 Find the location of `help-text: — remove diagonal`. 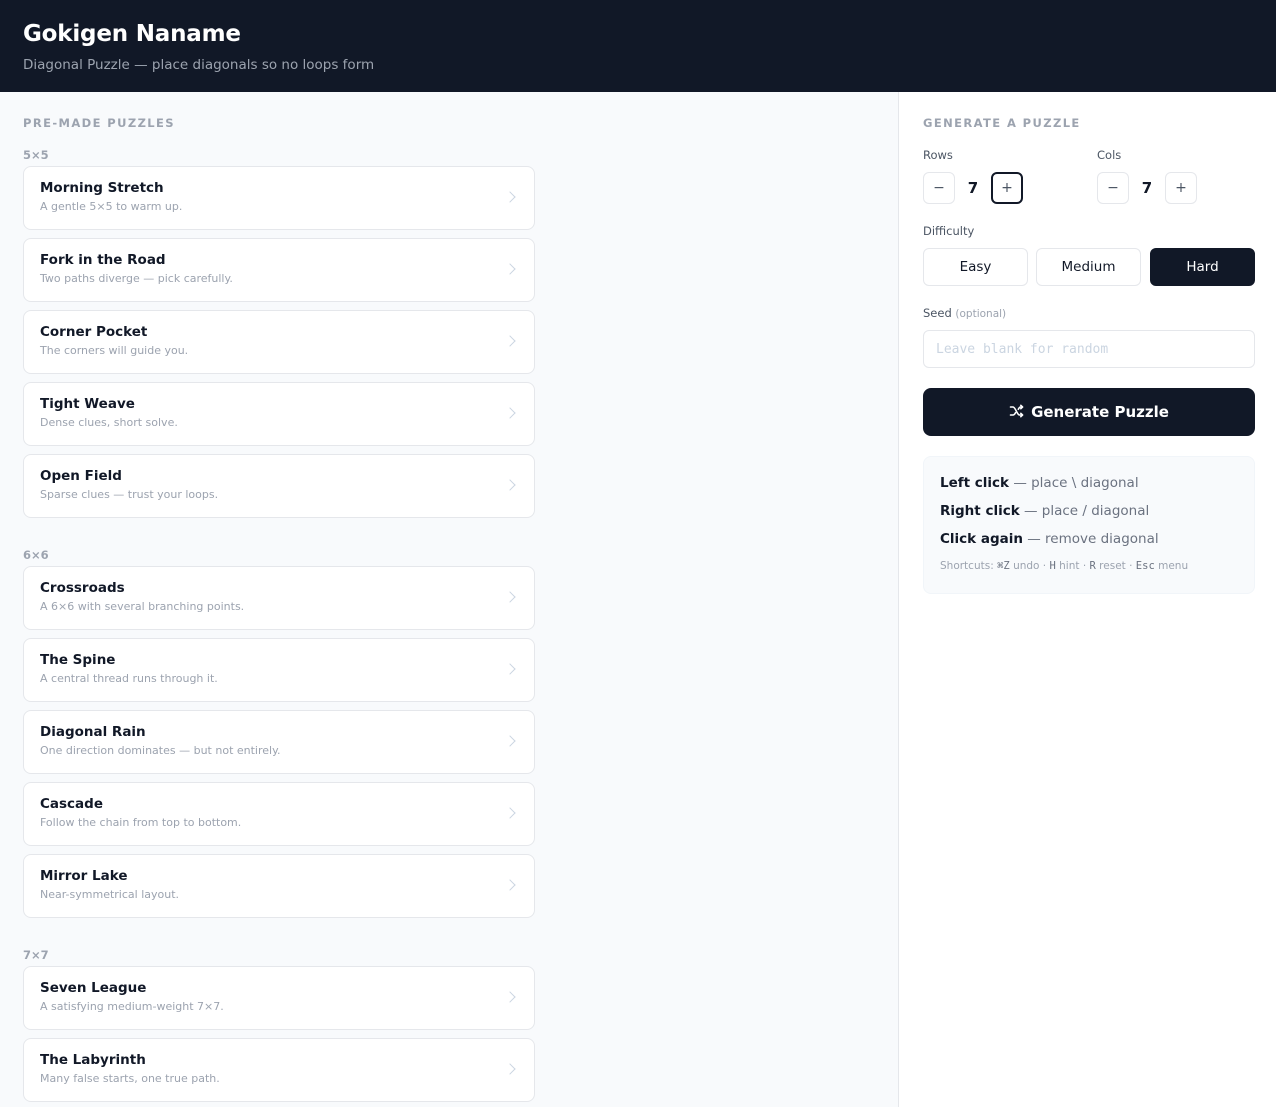

help-text: — remove diagonal is located at coordinates (1090, 539).